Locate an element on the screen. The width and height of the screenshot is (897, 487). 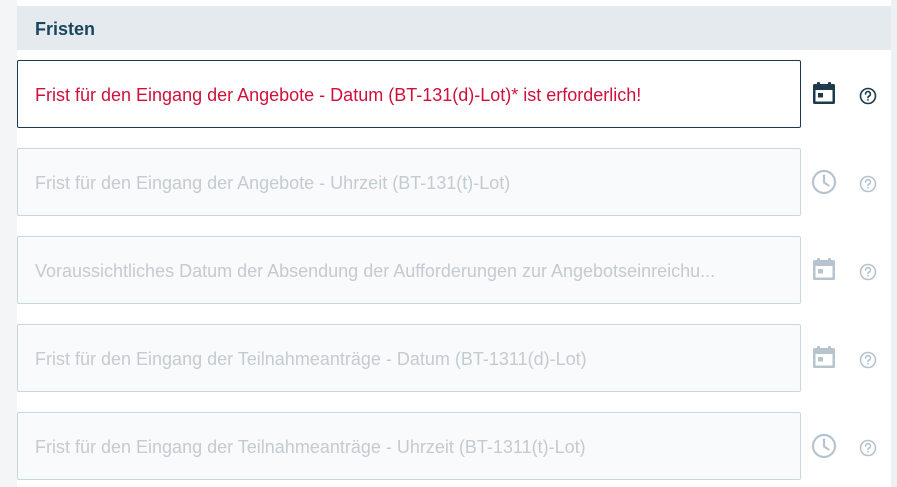
right-scrollbar-track is located at coordinates (894, 243).